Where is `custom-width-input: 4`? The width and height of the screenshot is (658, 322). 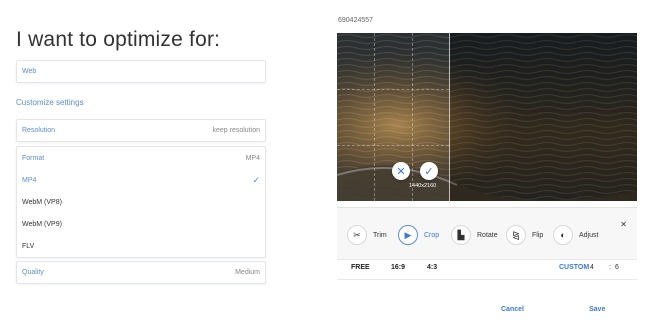
custom-width-input: 4 is located at coordinates (592, 267).